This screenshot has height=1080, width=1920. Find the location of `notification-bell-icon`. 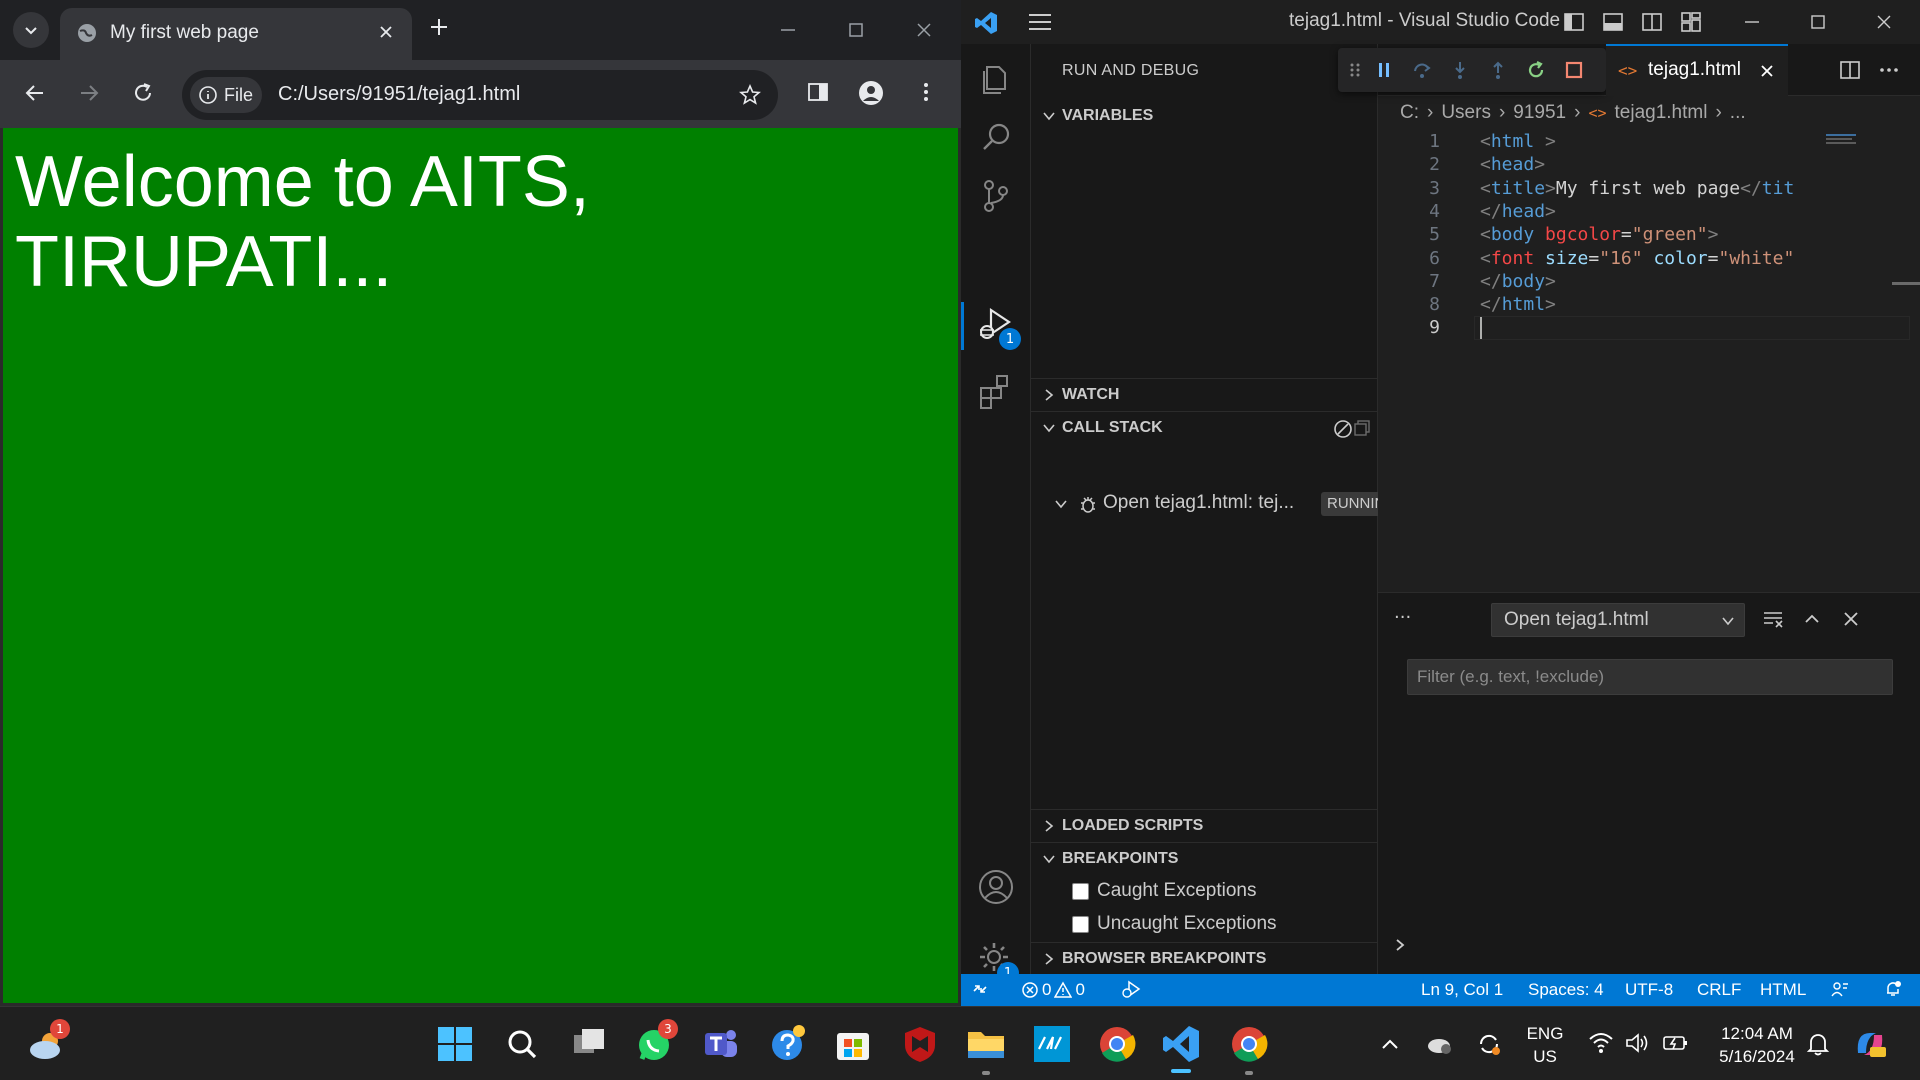

notification-bell-icon is located at coordinates (1818, 1044).